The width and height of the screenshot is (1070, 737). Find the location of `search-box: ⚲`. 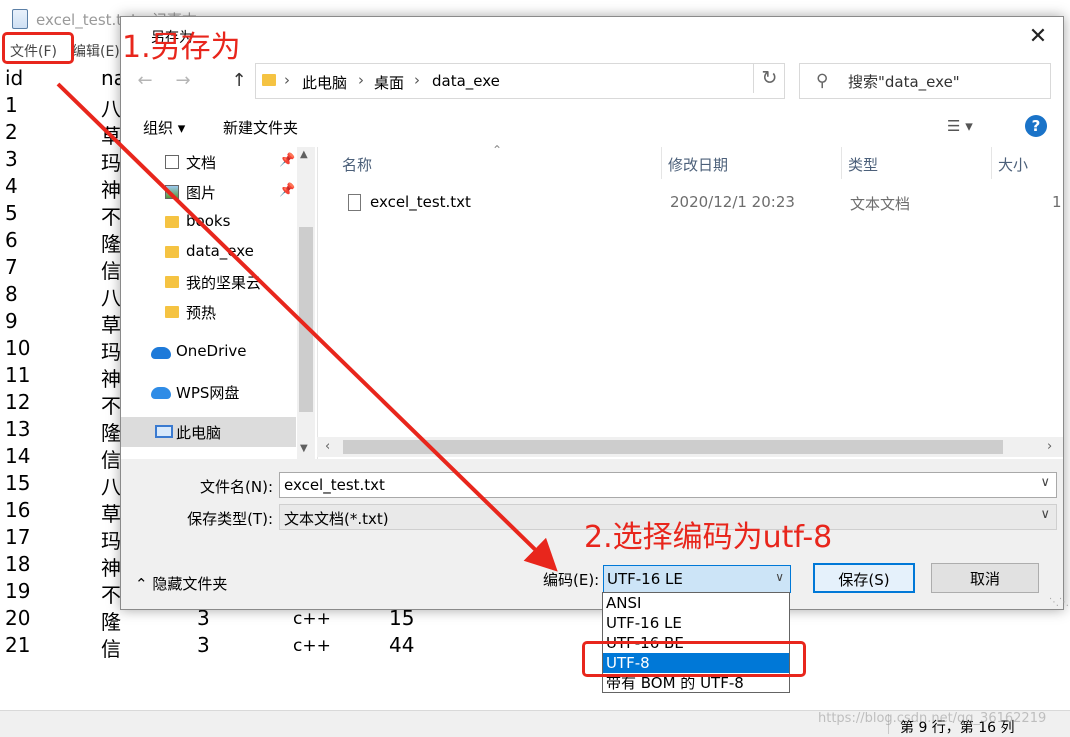

search-box: ⚲ is located at coordinates (925, 81).